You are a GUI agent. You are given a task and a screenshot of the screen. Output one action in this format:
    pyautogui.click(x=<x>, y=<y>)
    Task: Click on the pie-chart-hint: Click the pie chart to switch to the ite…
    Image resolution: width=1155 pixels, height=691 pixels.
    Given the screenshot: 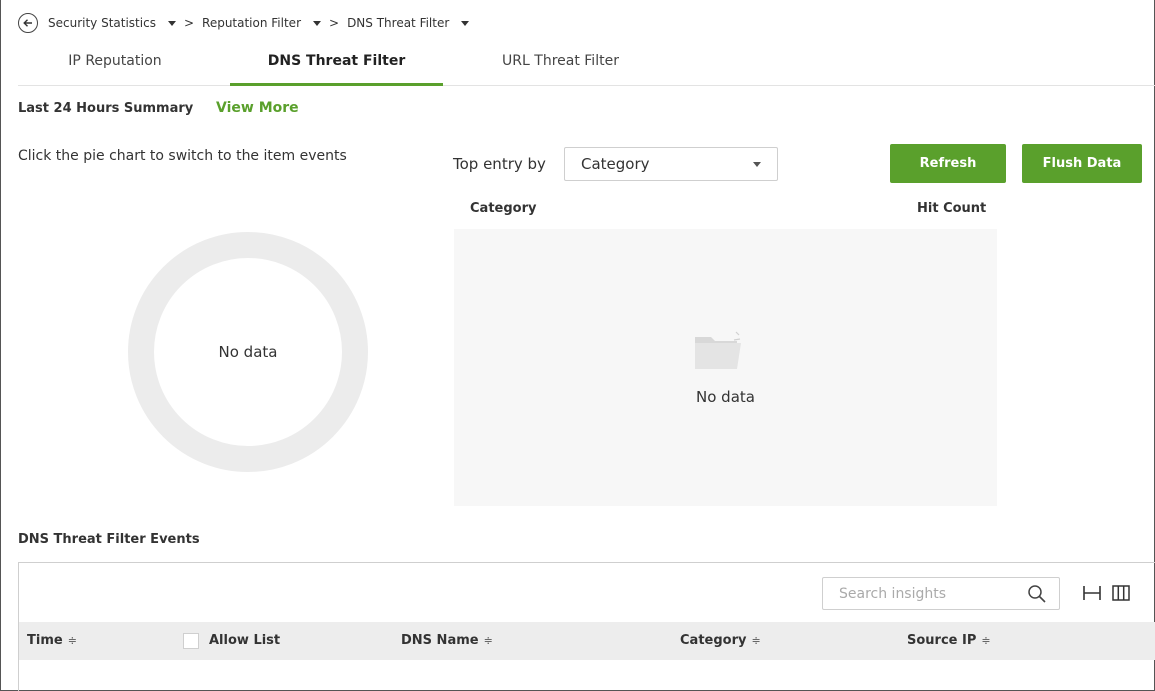 What is the action you would take?
    pyautogui.click(x=182, y=156)
    